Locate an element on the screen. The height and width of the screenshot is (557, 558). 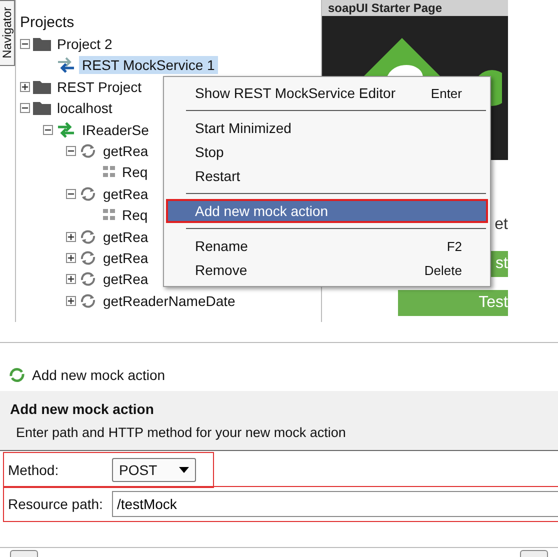
tree-item: getReaderNameDate is located at coordinates (169, 301).